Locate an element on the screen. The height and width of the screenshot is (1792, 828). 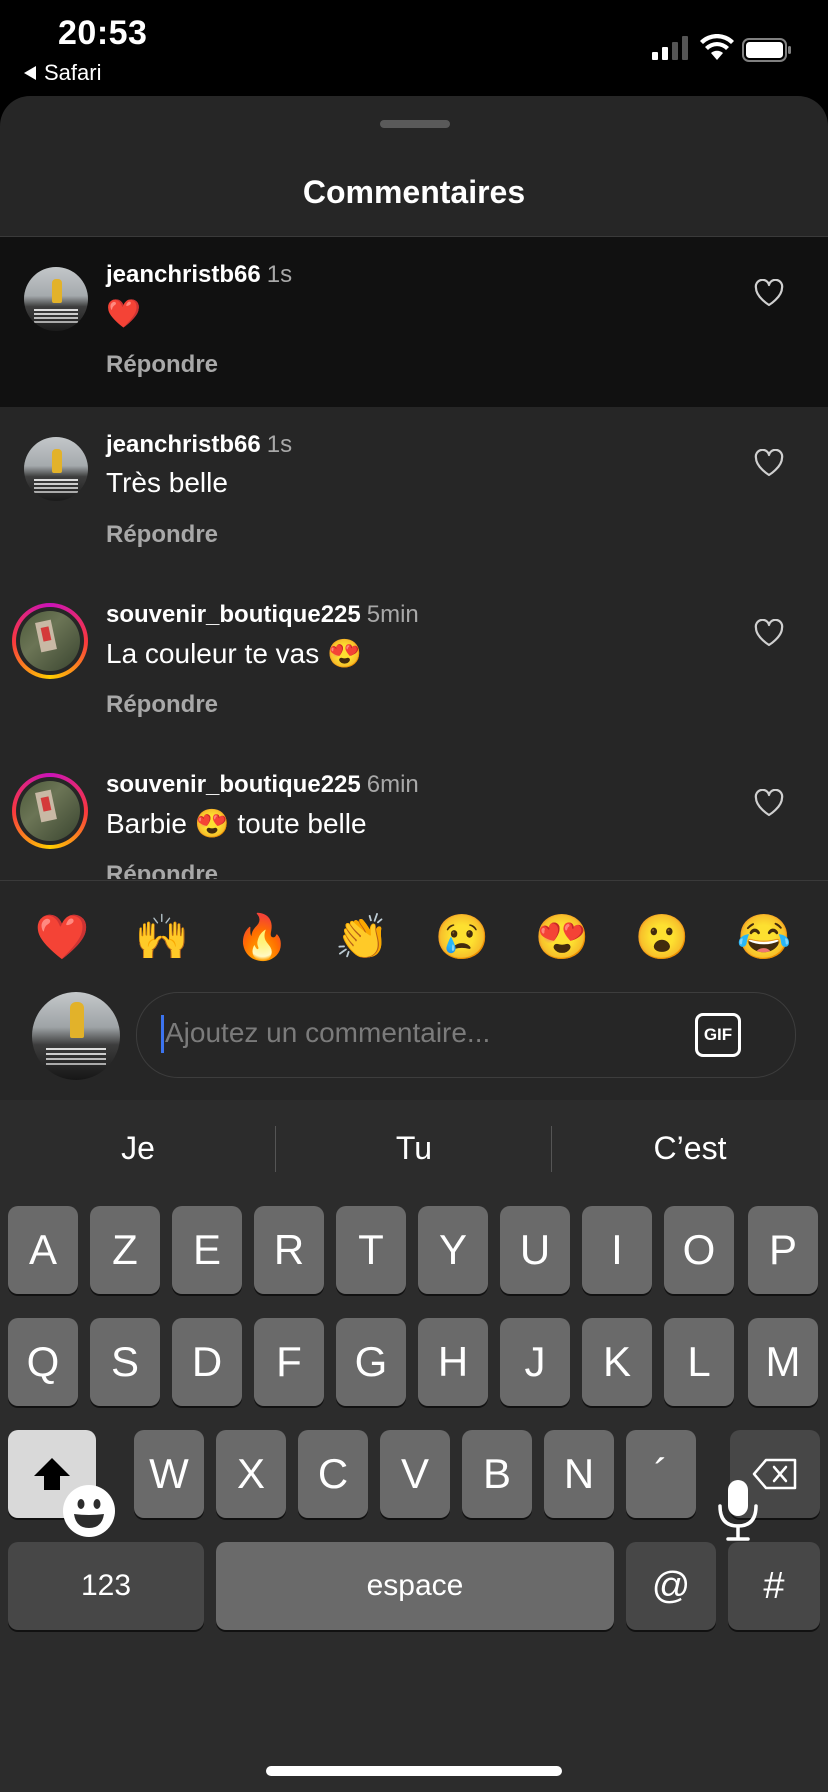
cellular-signal-icon is located at coordinates (670, 48).